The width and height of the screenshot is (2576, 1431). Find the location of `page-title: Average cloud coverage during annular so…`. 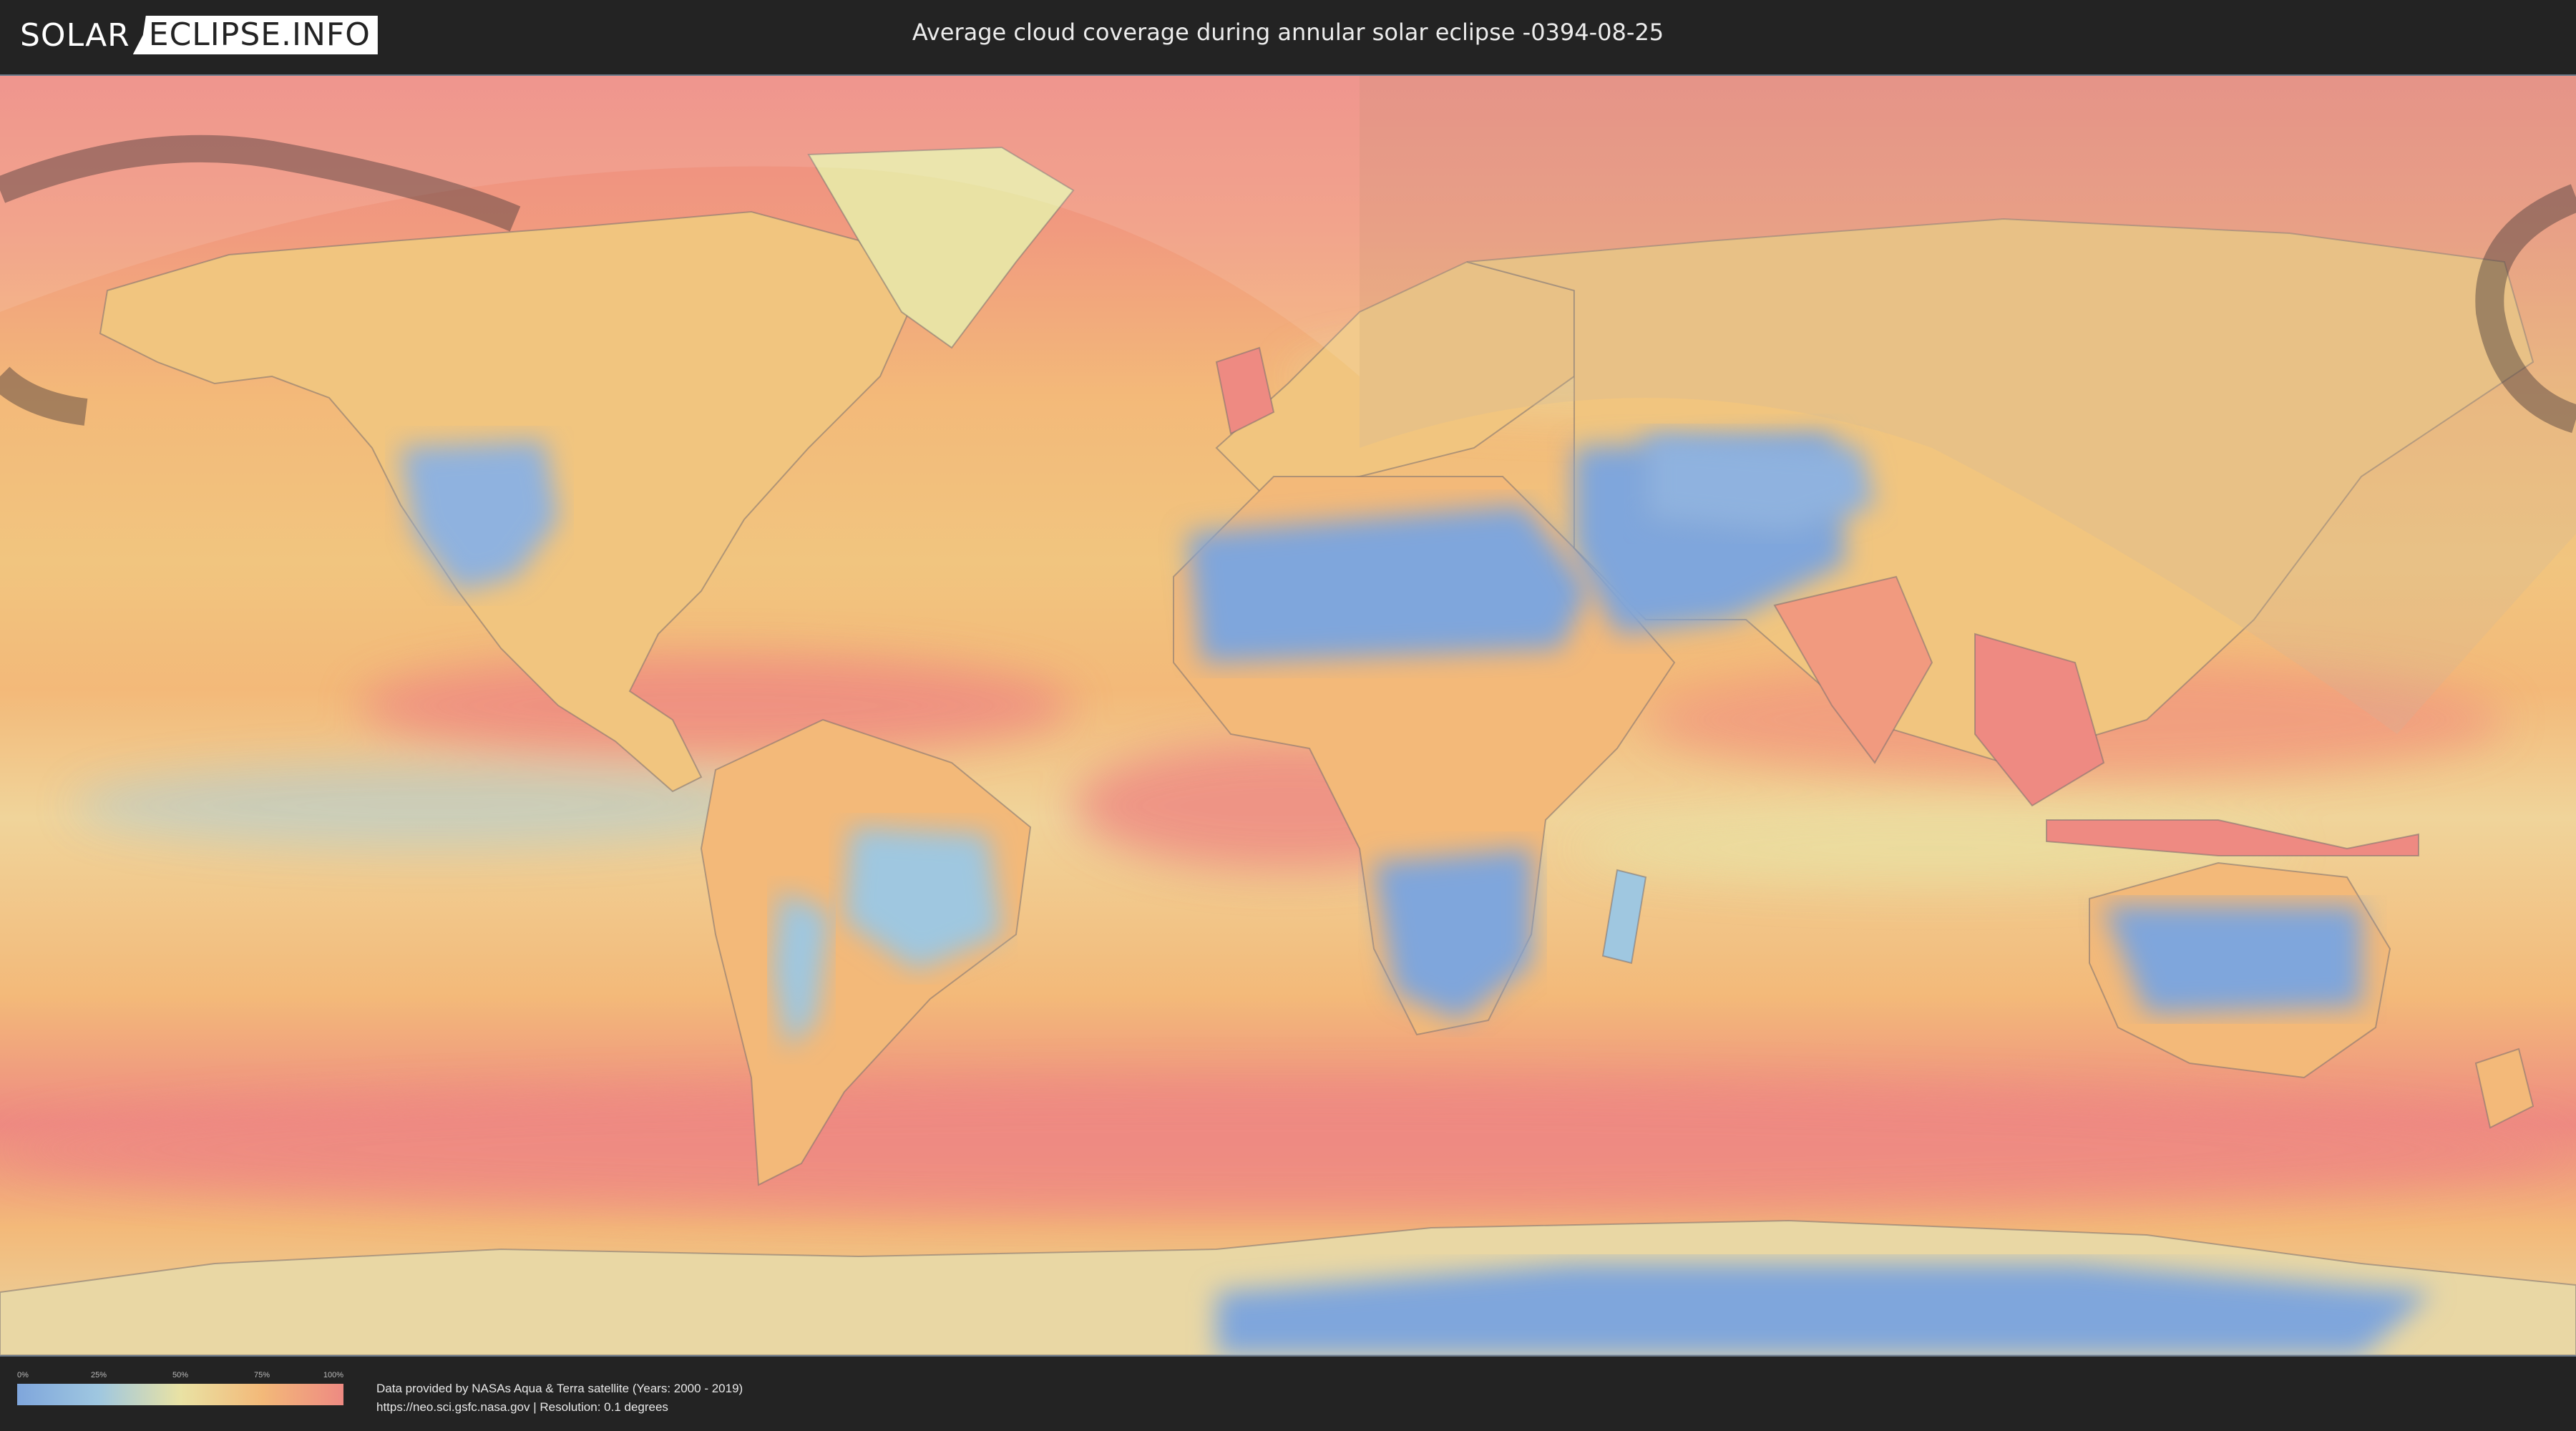

page-title: Average cloud coverage during annular so… is located at coordinates (1288, 32).